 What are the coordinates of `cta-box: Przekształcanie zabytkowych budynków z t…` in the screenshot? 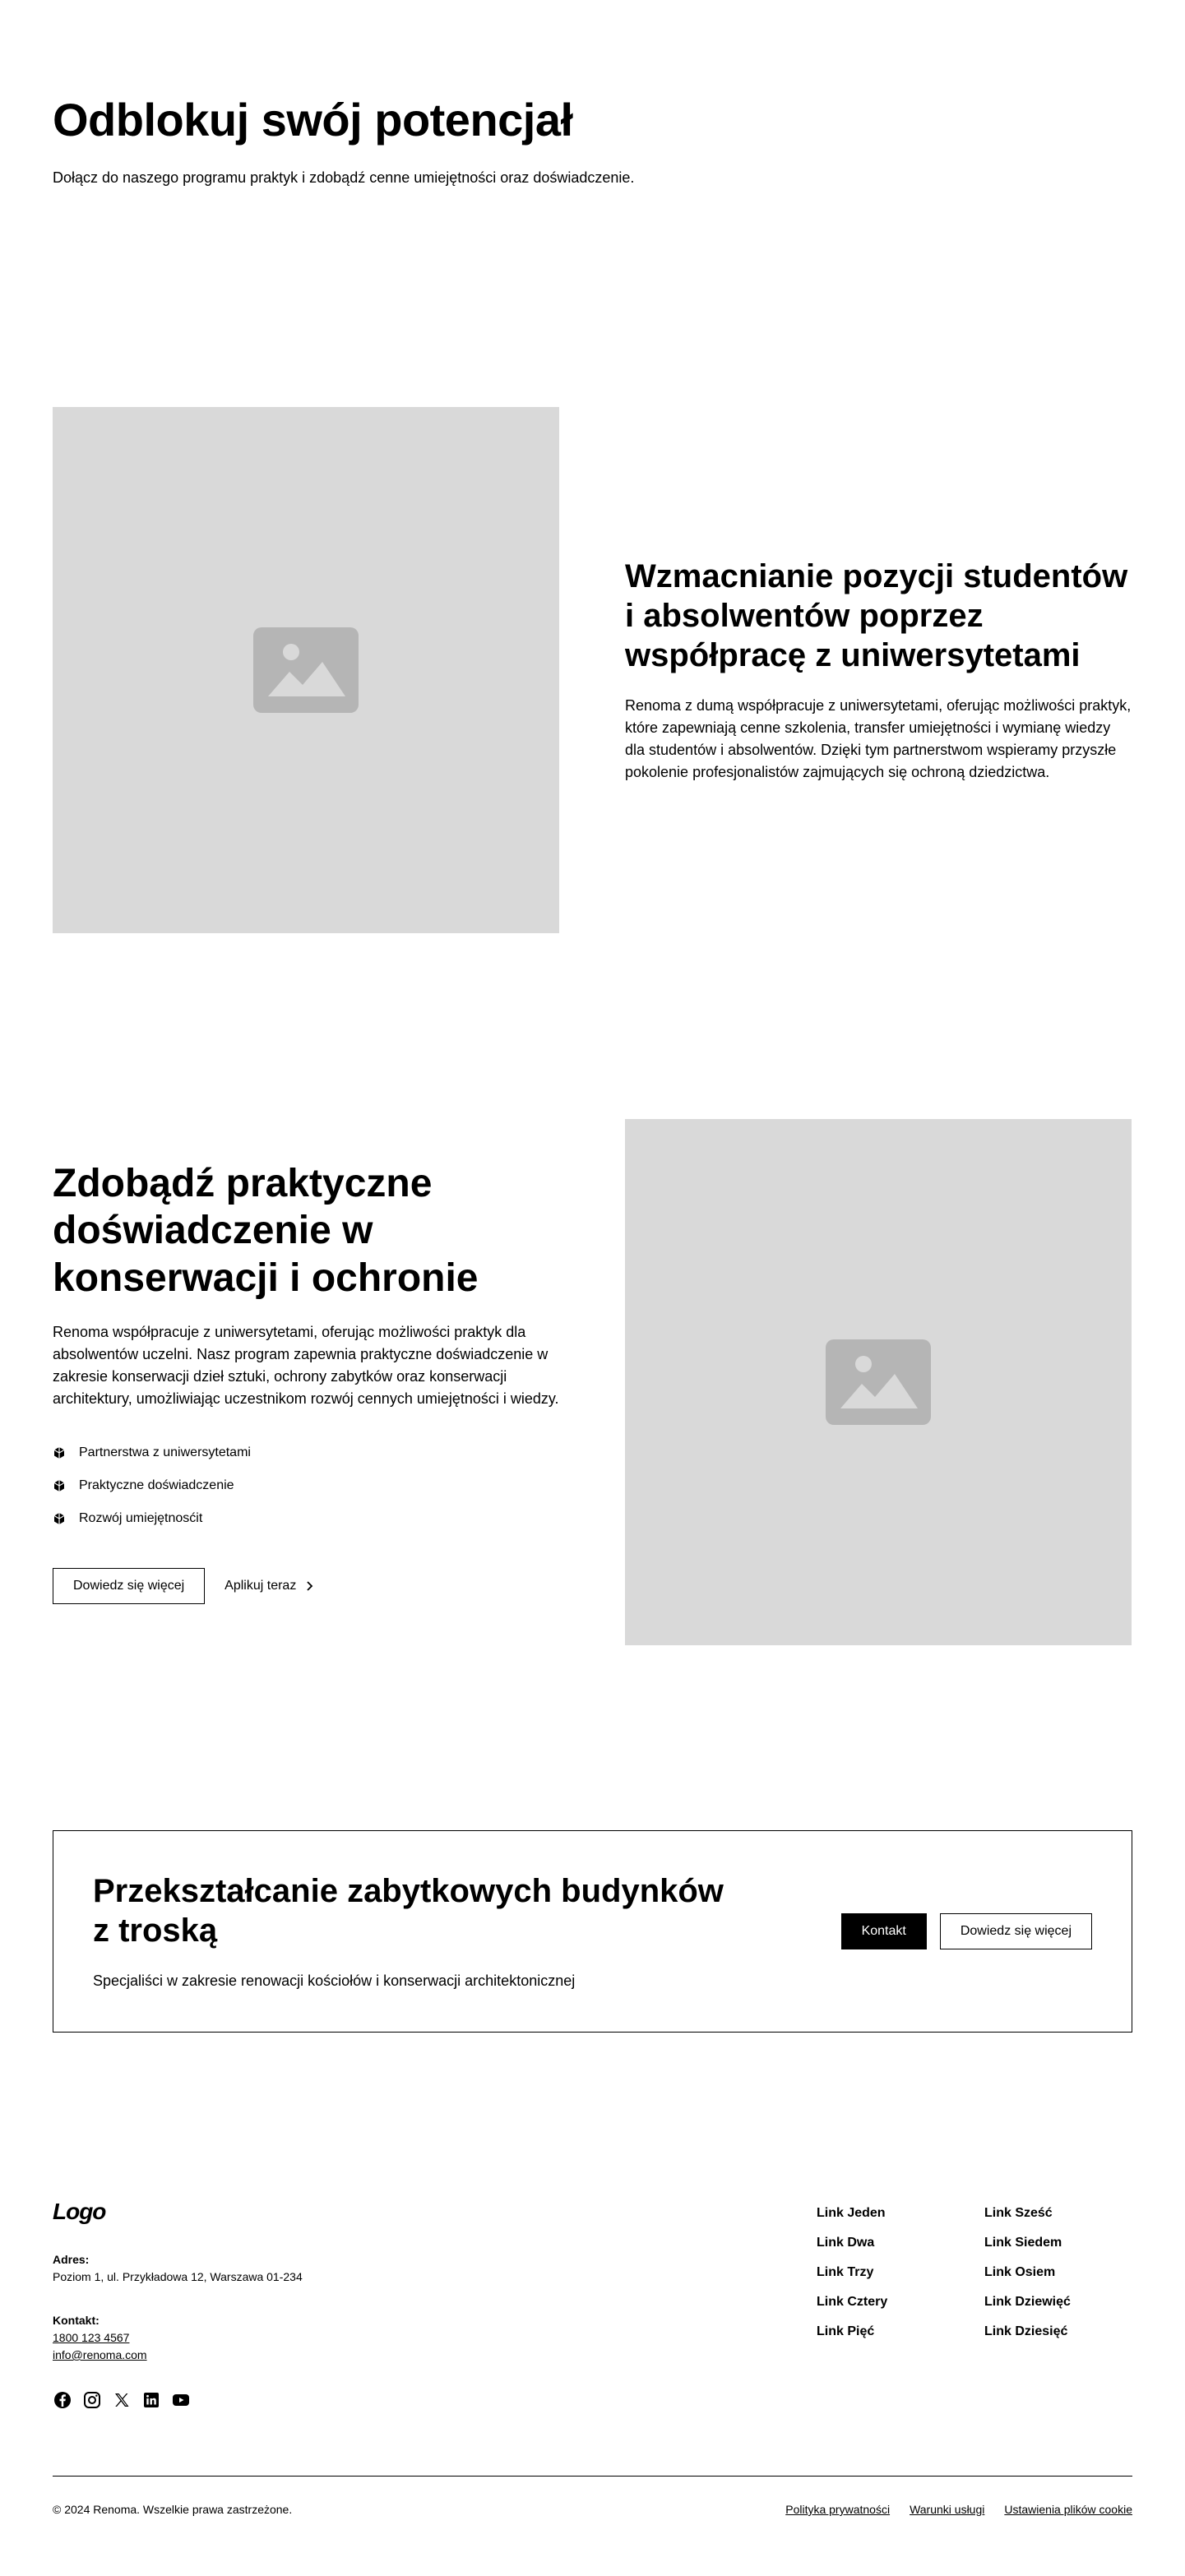 It's located at (592, 1931).